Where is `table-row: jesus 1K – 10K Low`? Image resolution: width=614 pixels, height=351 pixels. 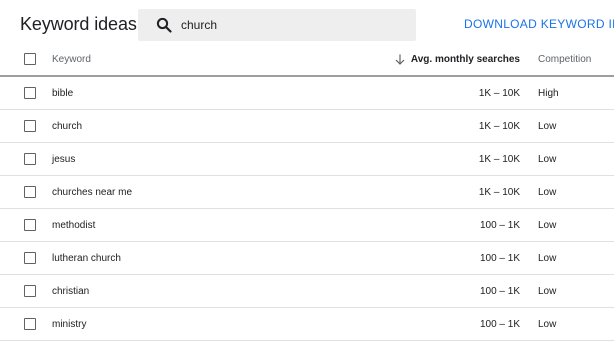 table-row: jesus 1K – 10K Low is located at coordinates (307, 159).